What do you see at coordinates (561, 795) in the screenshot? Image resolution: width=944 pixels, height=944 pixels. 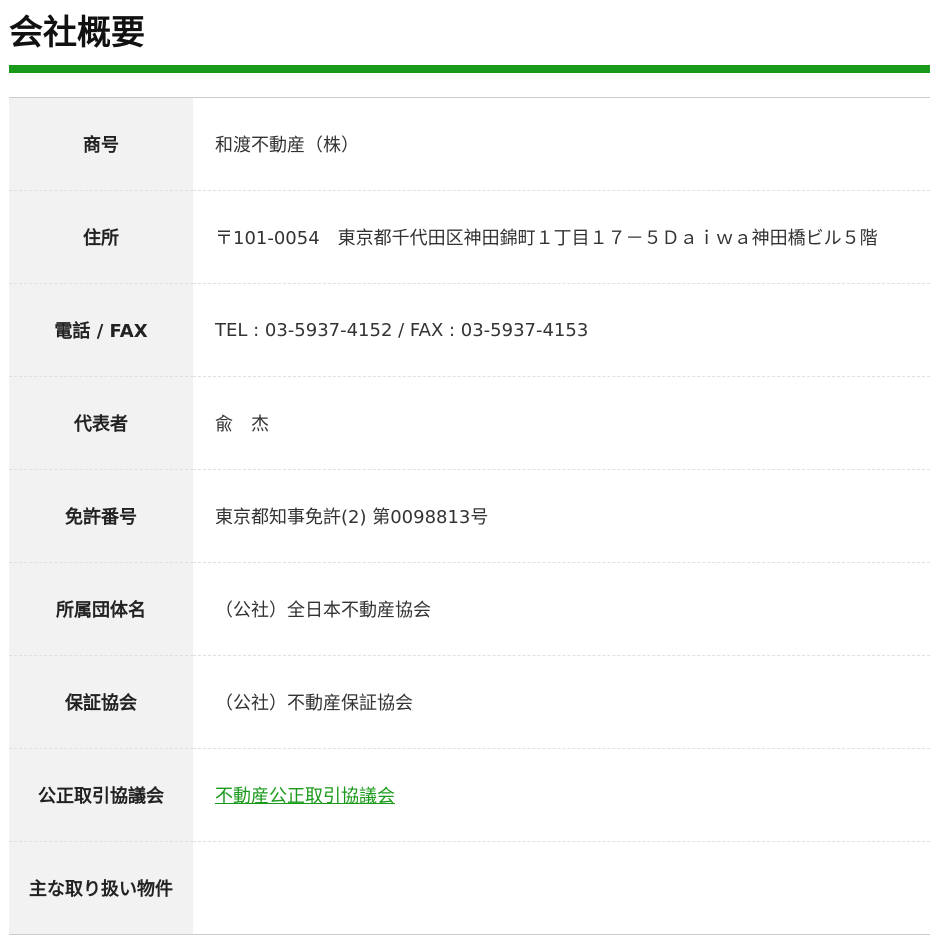 I see `row-value-fair-trade: 不動産公正取引協議会` at bounding box center [561, 795].